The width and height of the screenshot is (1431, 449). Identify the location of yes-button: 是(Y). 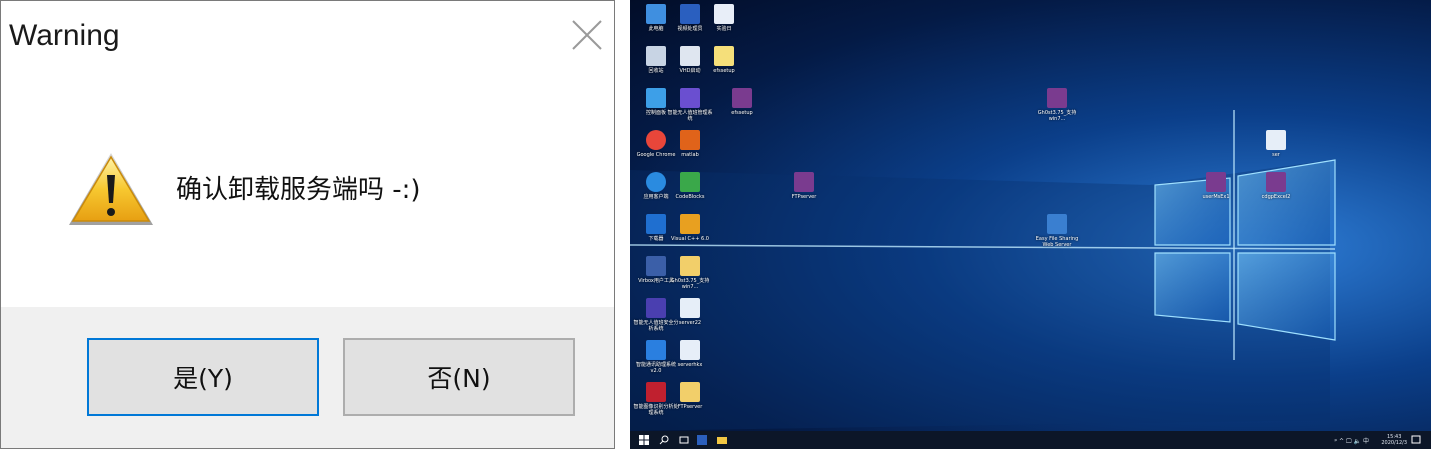
(203, 377).